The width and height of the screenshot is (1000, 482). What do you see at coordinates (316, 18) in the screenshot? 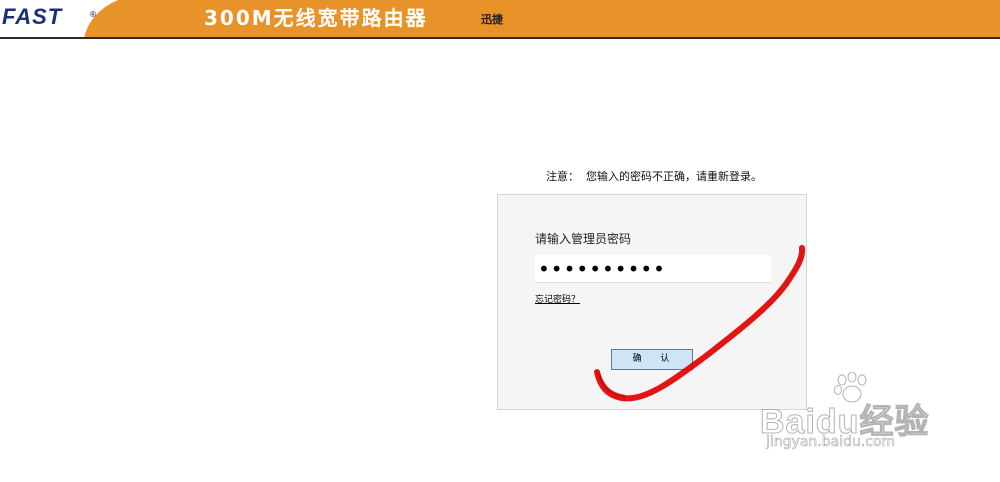
I see `product-title: 300M无线宽带路由器` at bounding box center [316, 18].